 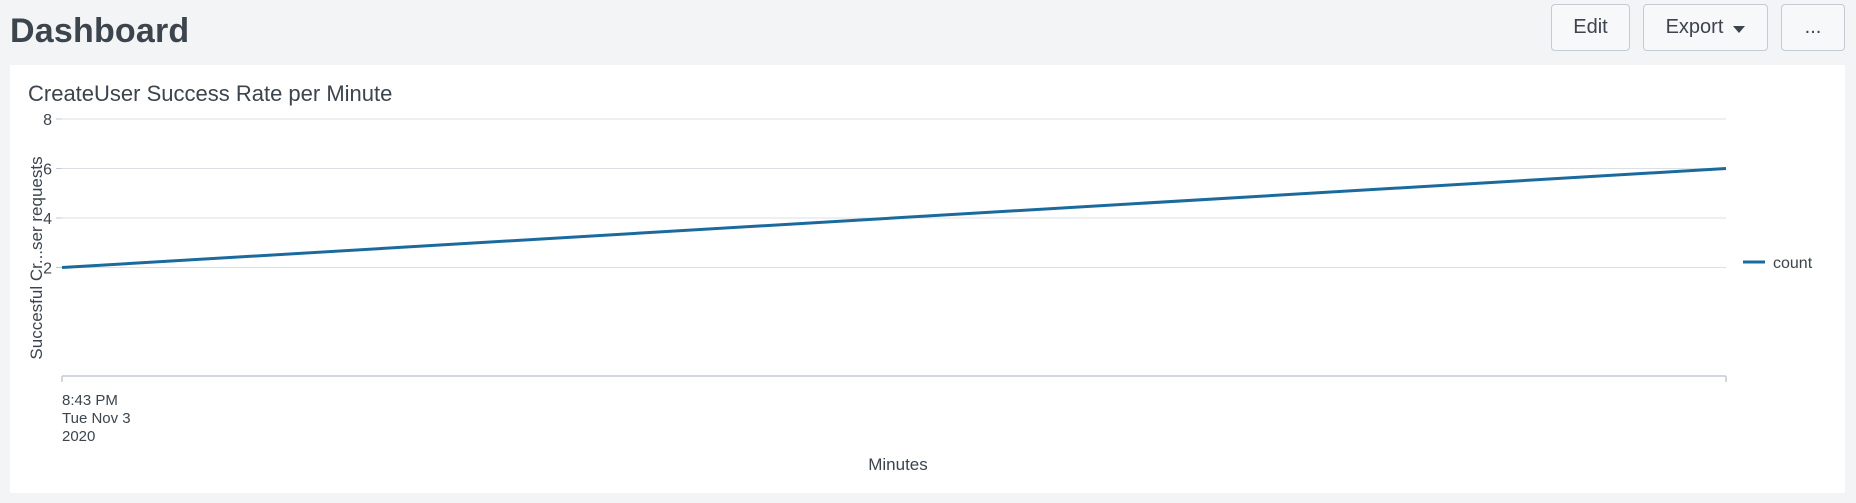 I want to click on legend-label: count, so click(x=1793, y=263).